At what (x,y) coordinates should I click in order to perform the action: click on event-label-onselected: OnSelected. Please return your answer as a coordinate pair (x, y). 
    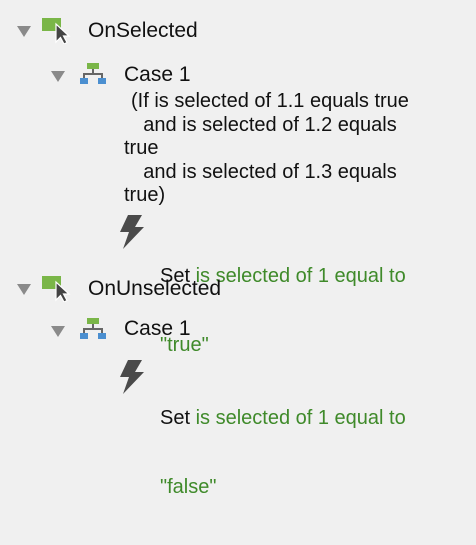
    Looking at the image, I should click on (143, 31).